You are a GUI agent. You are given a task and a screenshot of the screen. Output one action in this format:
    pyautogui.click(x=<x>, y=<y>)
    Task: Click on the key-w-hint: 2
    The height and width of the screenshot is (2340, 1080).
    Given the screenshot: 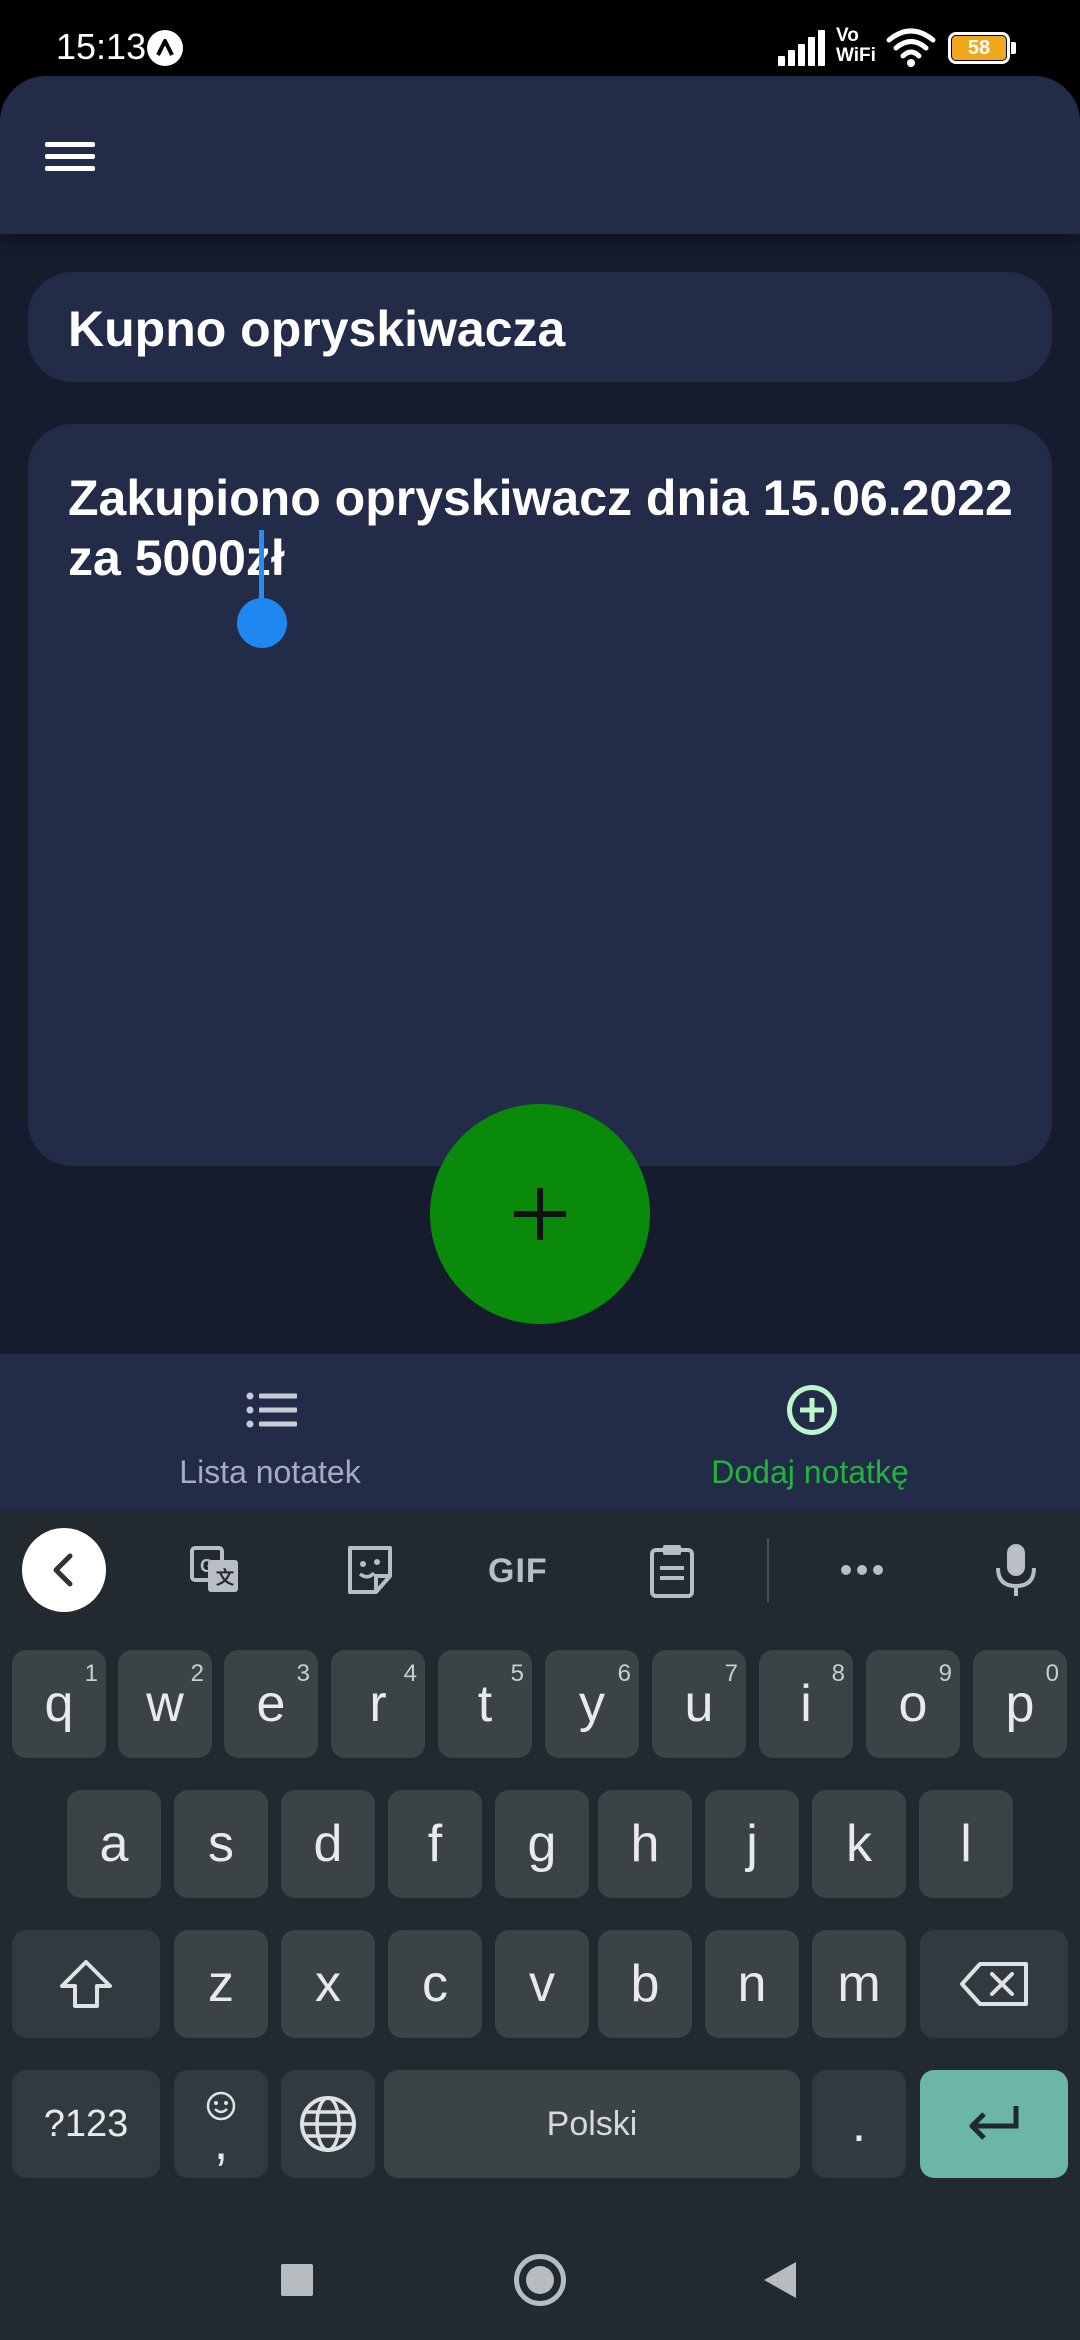 What is the action you would take?
    pyautogui.click(x=197, y=1673)
    